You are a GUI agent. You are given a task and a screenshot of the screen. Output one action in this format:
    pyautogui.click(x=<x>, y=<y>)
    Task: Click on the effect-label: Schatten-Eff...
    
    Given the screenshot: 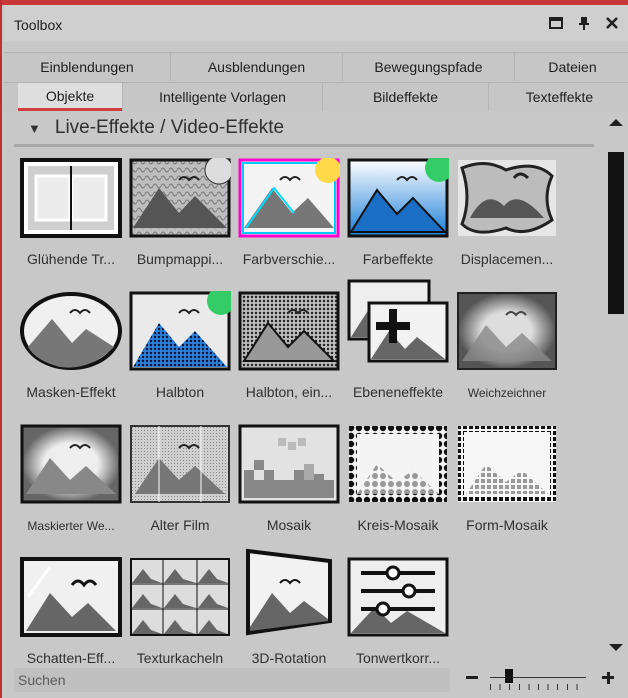 What is the action you would take?
    pyautogui.click(x=71, y=658)
    